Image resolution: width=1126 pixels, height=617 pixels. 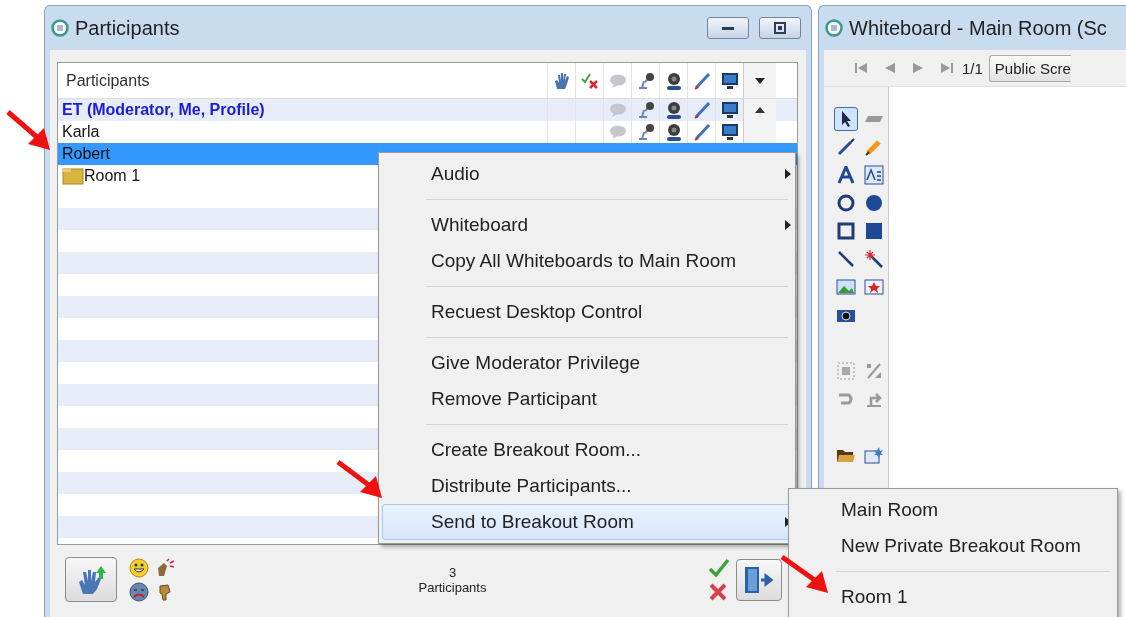 What do you see at coordinates (587, 399) in the screenshot?
I see `menu-item: Remove Participant` at bounding box center [587, 399].